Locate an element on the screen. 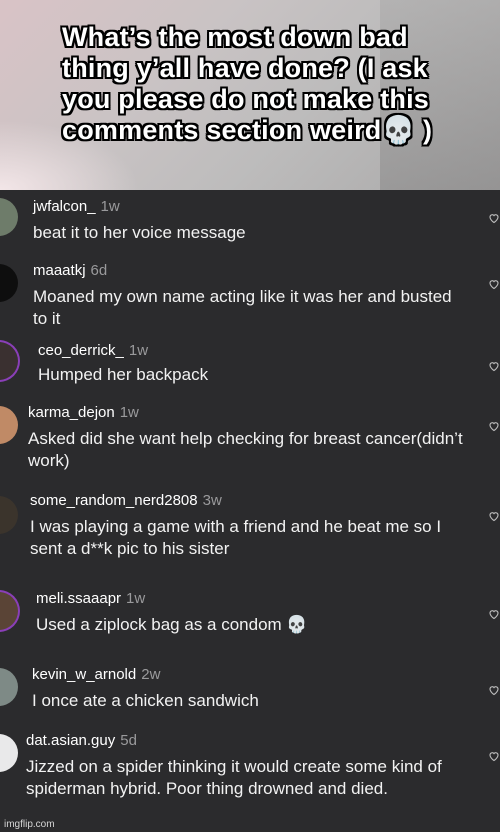  comment-time: 6d is located at coordinates (99, 270).